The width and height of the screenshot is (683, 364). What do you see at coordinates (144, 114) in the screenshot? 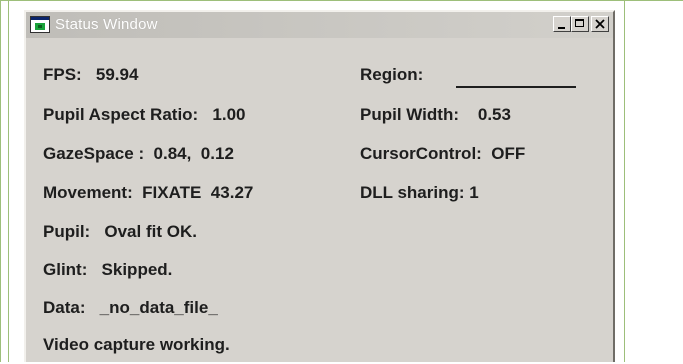
I see `pupil-aspect-ratio-readout: Pupil Aspect Ratio: 1.00` at bounding box center [144, 114].